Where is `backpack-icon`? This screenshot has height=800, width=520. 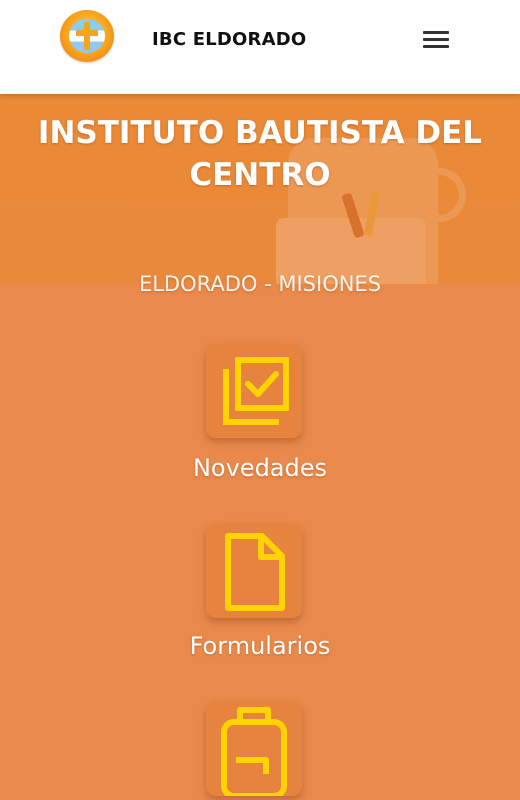
backpack-icon is located at coordinates (254, 751).